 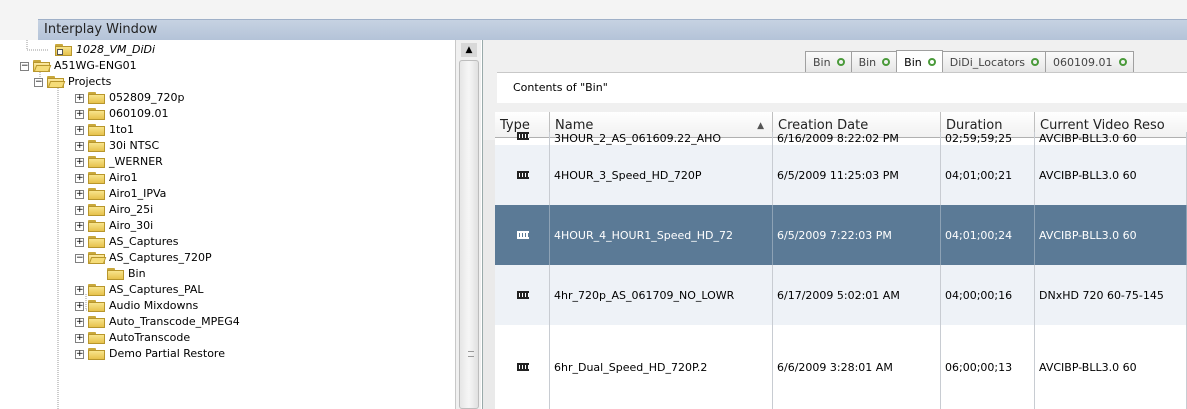 What do you see at coordinates (1111, 295) in the screenshot?
I see `resolution-cell: DNxHD 720 60-75-145` at bounding box center [1111, 295].